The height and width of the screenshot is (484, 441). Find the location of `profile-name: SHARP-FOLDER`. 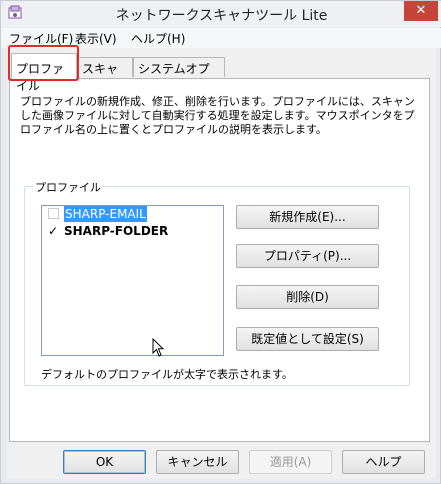

profile-name: SHARP-FOLDER is located at coordinates (116, 231).